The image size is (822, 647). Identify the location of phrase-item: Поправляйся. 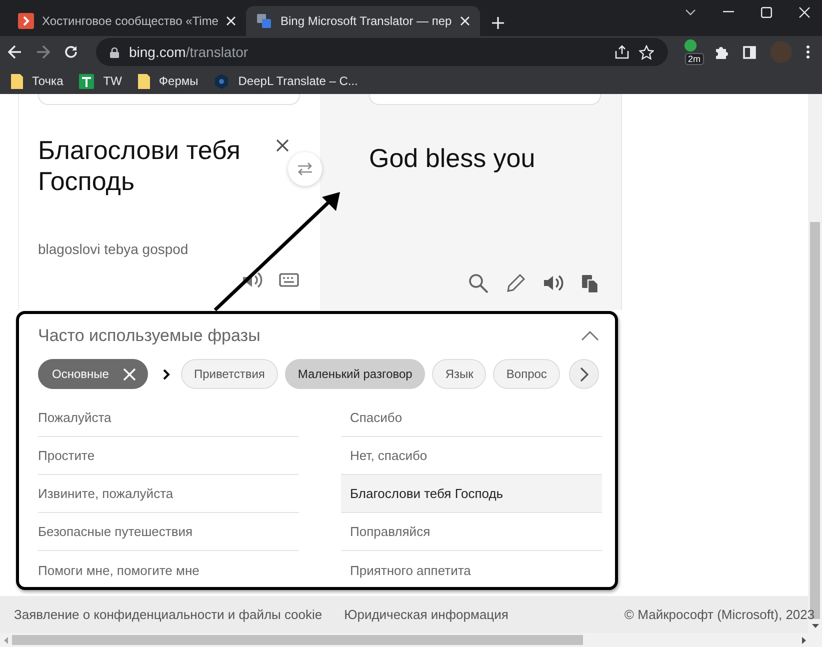
(471, 532).